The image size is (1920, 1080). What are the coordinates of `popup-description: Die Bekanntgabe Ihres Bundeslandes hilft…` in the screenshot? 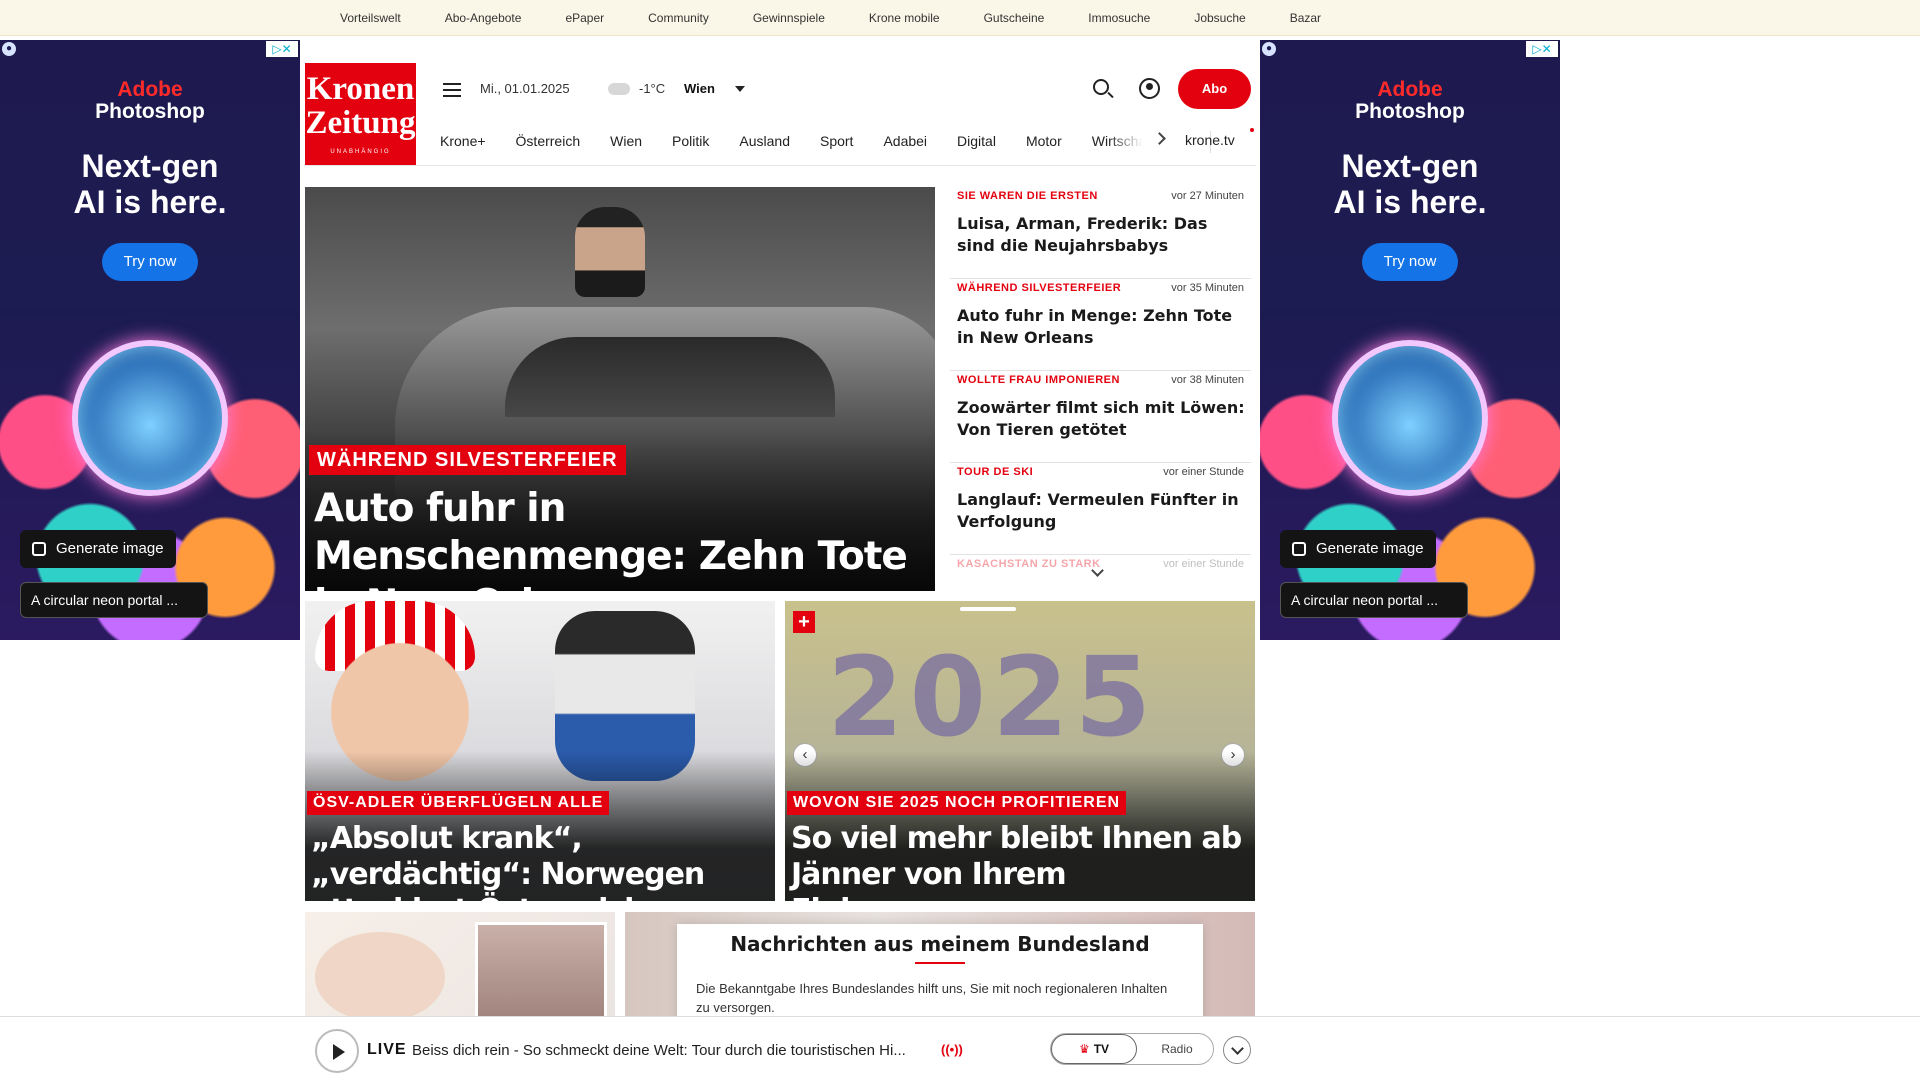 It's located at (932, 998).